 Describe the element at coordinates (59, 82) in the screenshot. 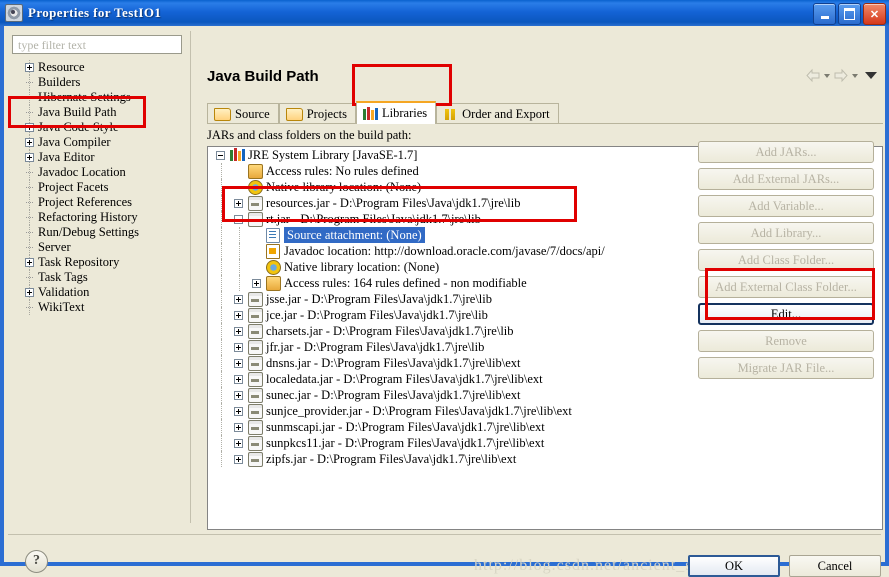

I see `sidebar-item-label: Builders` at that location.